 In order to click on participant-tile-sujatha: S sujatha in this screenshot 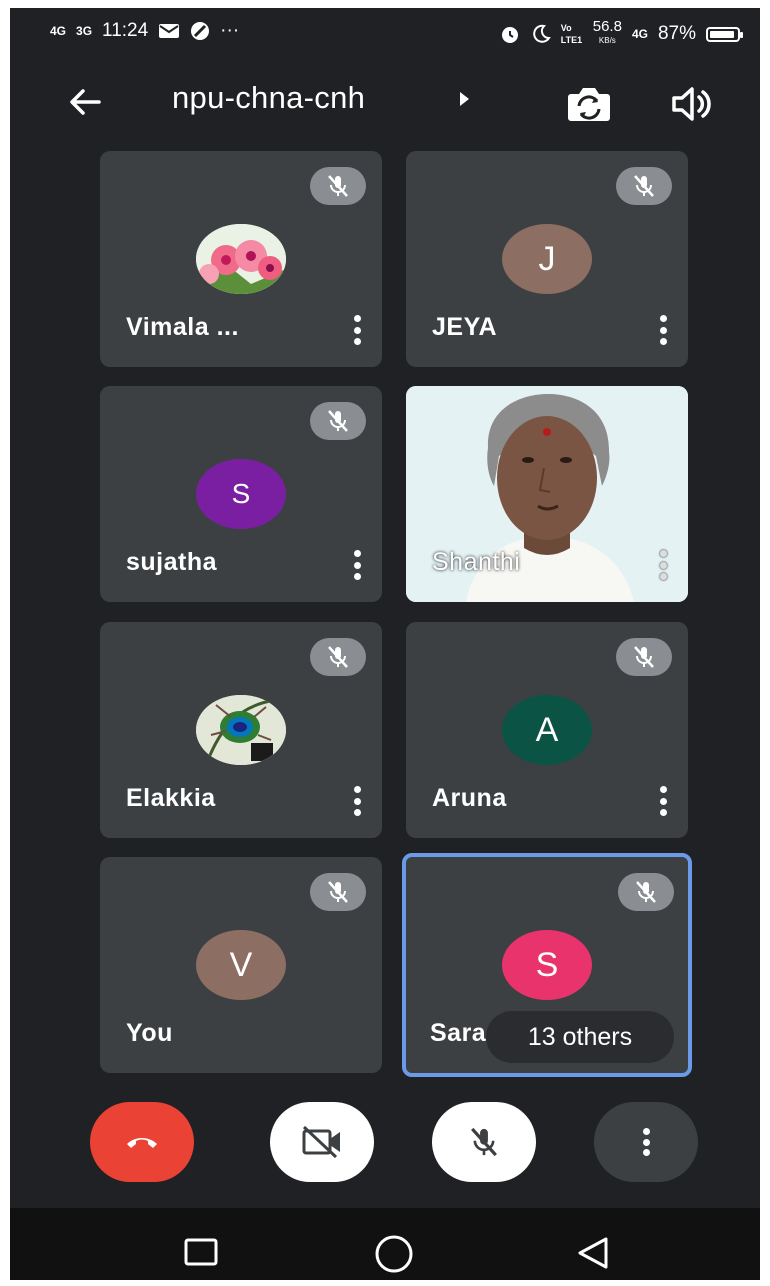, I will do `click(241, 494)`.